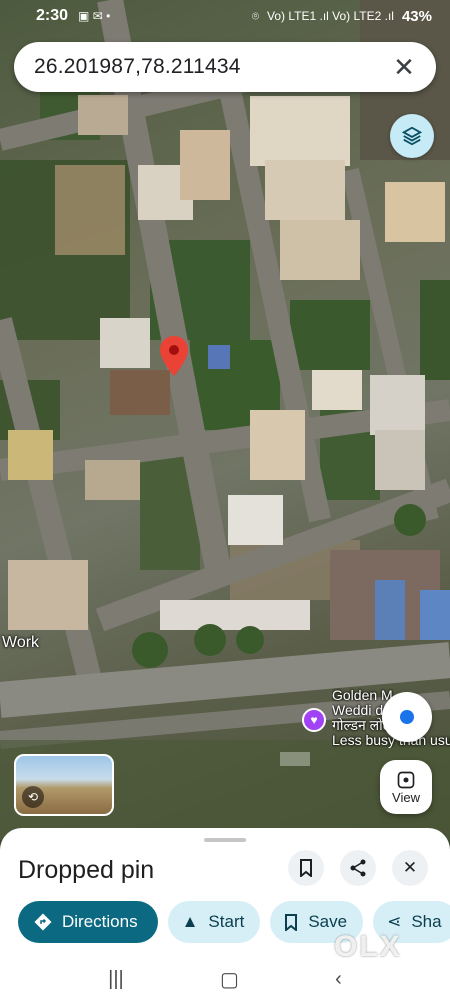 The width and height of the screenshot is (450, 1000). I want to click on layers-button, so click(412, 136).